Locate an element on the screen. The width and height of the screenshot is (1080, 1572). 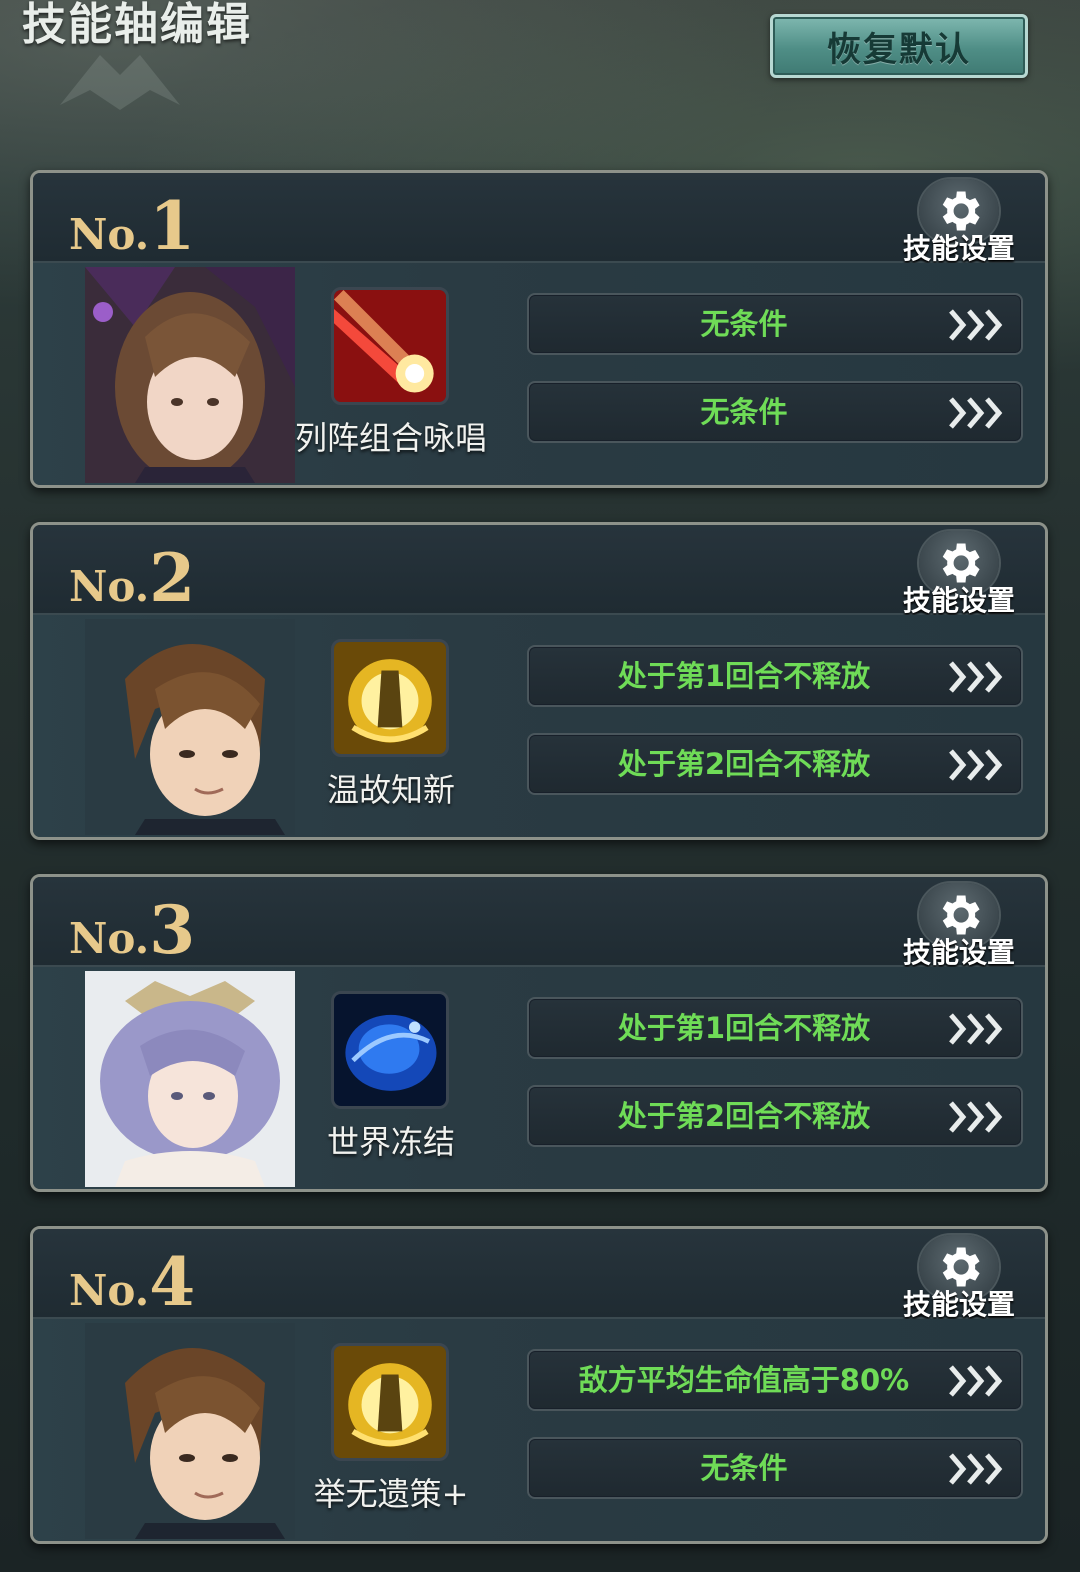
condition-slot-1: 敌方平均生命值高于80% is located at coordinates (775, 1380).